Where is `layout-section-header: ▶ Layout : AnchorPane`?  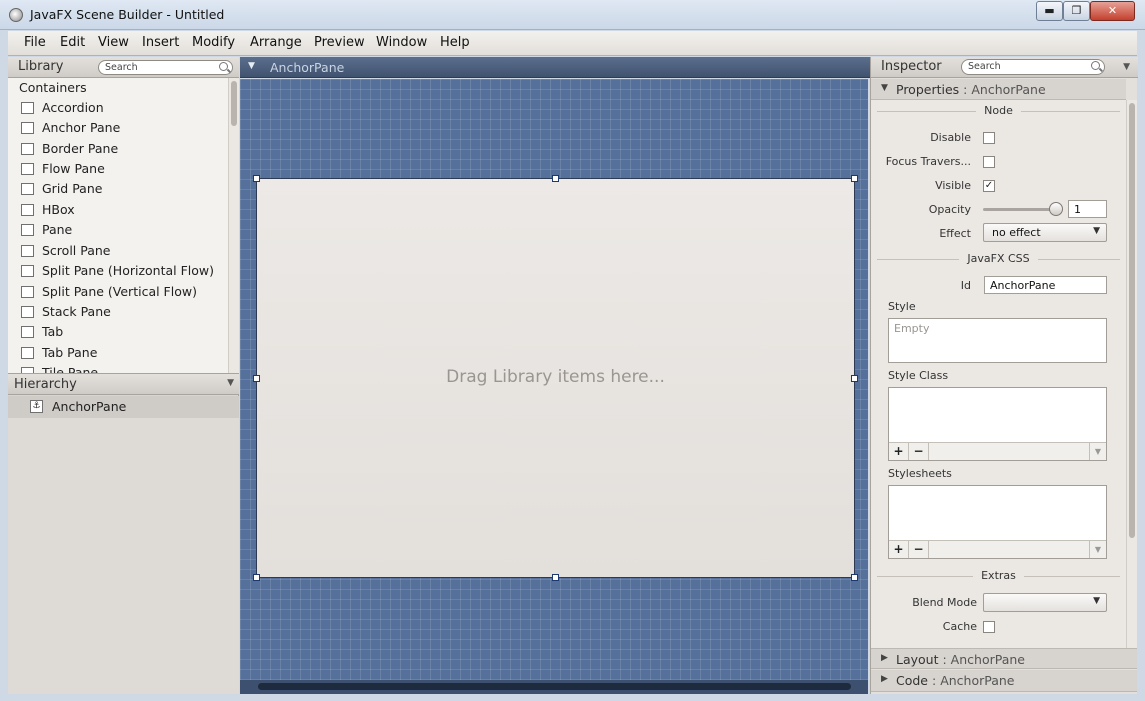 layout-section-header: ▶ Layout : AnchorPane is located at coordinates (1004, 658).